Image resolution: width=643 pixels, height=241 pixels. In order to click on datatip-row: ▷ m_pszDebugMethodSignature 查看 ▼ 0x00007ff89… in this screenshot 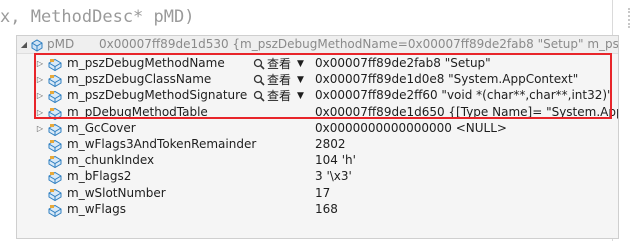, I will do `click(317, 95)`.